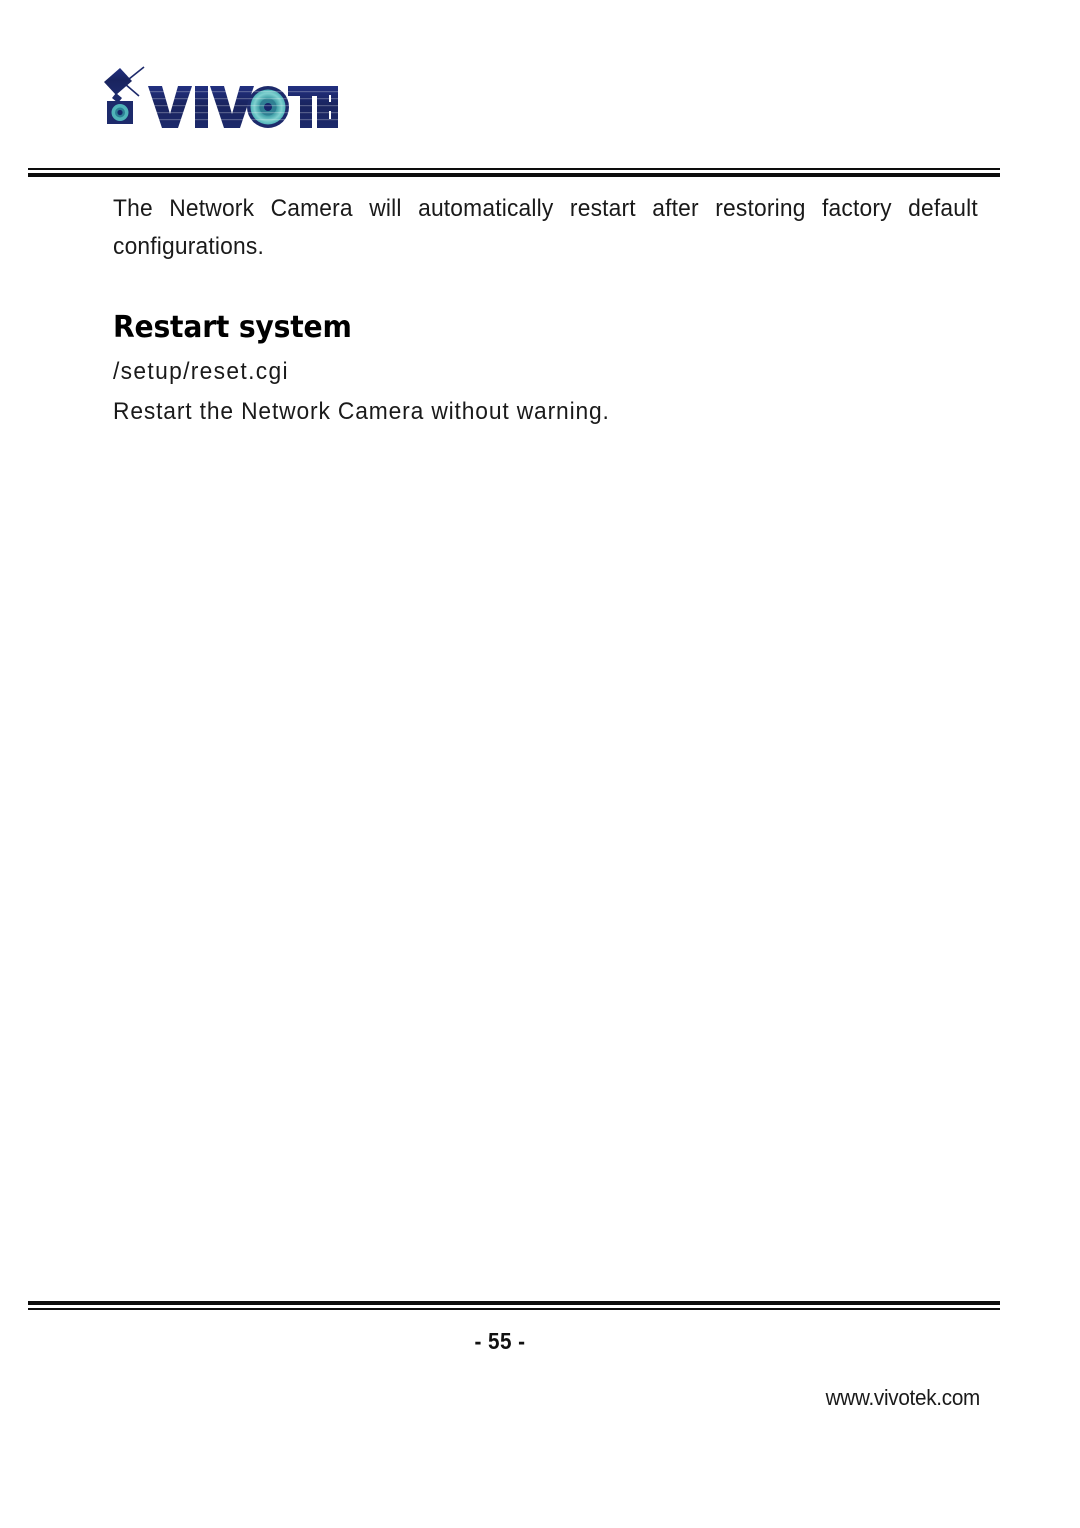  What do you see at coordinates (903, 1397) in the screenshot?
I see `footer-website-url: www.vivotek.com` at bounding box center [903, 1397].